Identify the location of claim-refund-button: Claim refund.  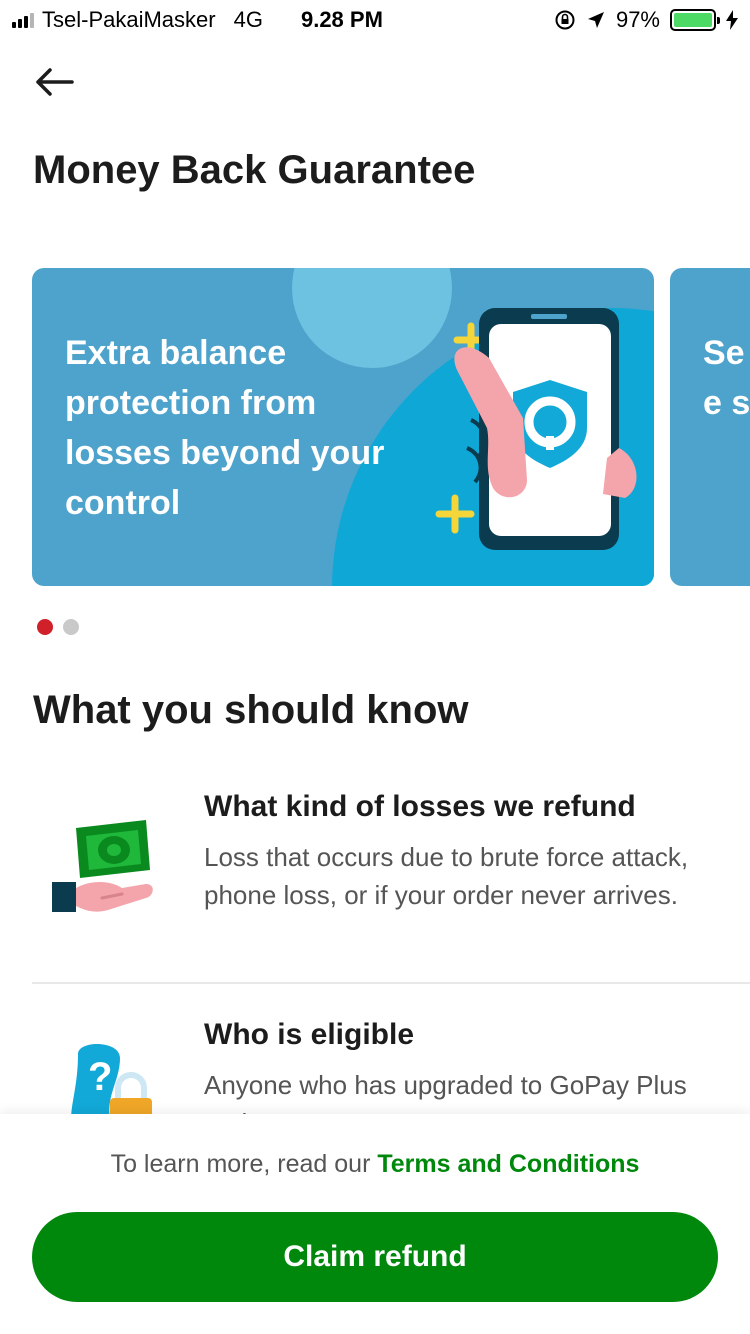
(375, 1257).